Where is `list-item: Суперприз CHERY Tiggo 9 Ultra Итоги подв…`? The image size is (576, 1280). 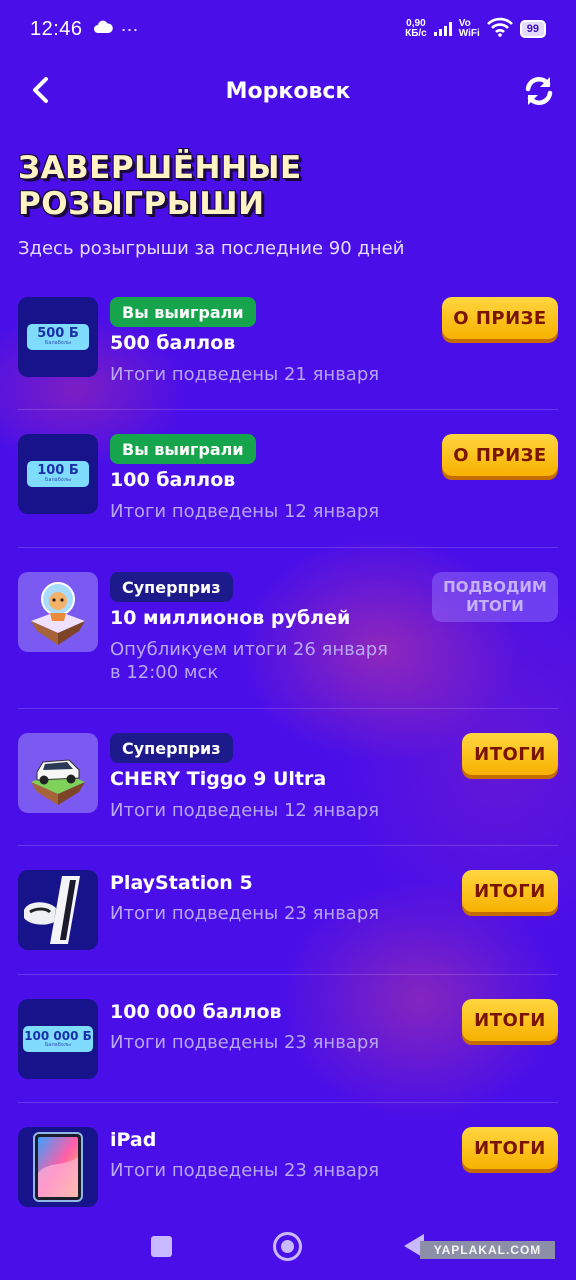 list-item: Суперприз CHERY Tiggo 9 Ultra Итоги подв… is located at coordinates (288, 777).